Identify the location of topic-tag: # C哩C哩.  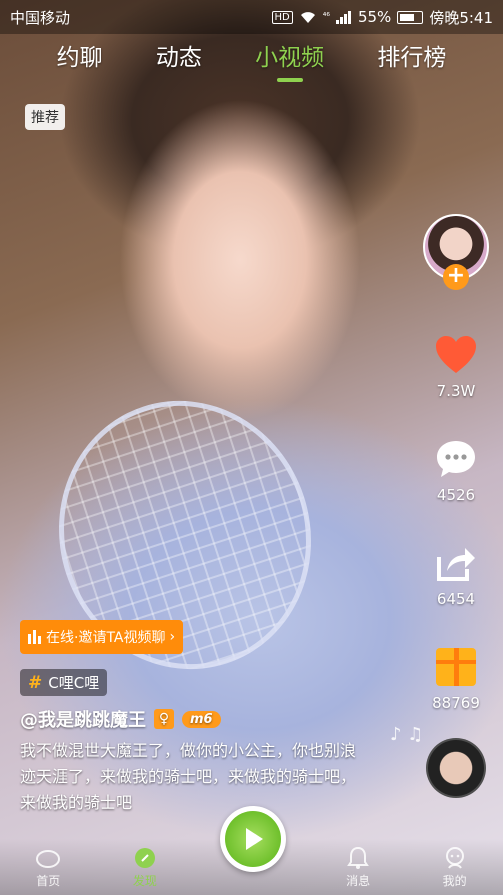
(64, 682).